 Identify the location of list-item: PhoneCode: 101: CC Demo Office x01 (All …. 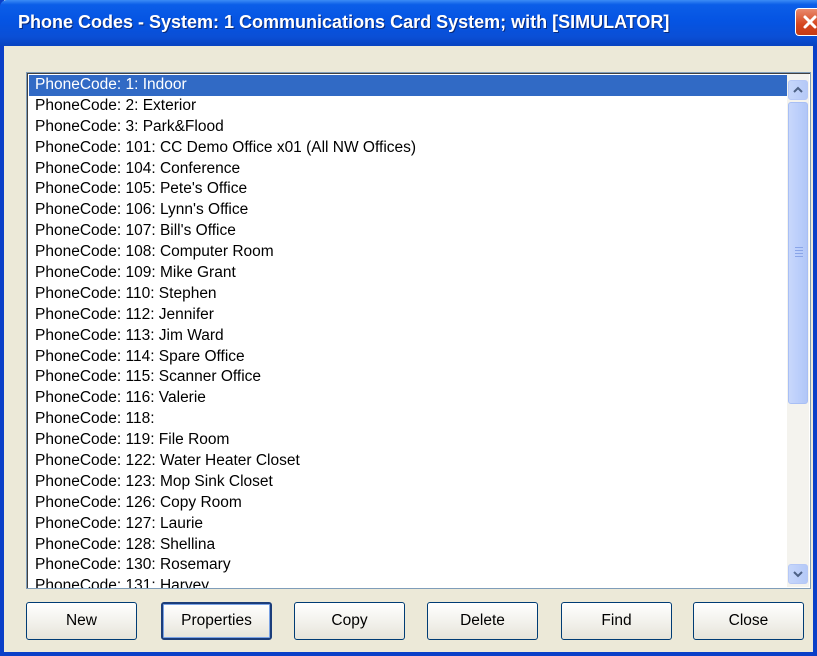
(408, 148).